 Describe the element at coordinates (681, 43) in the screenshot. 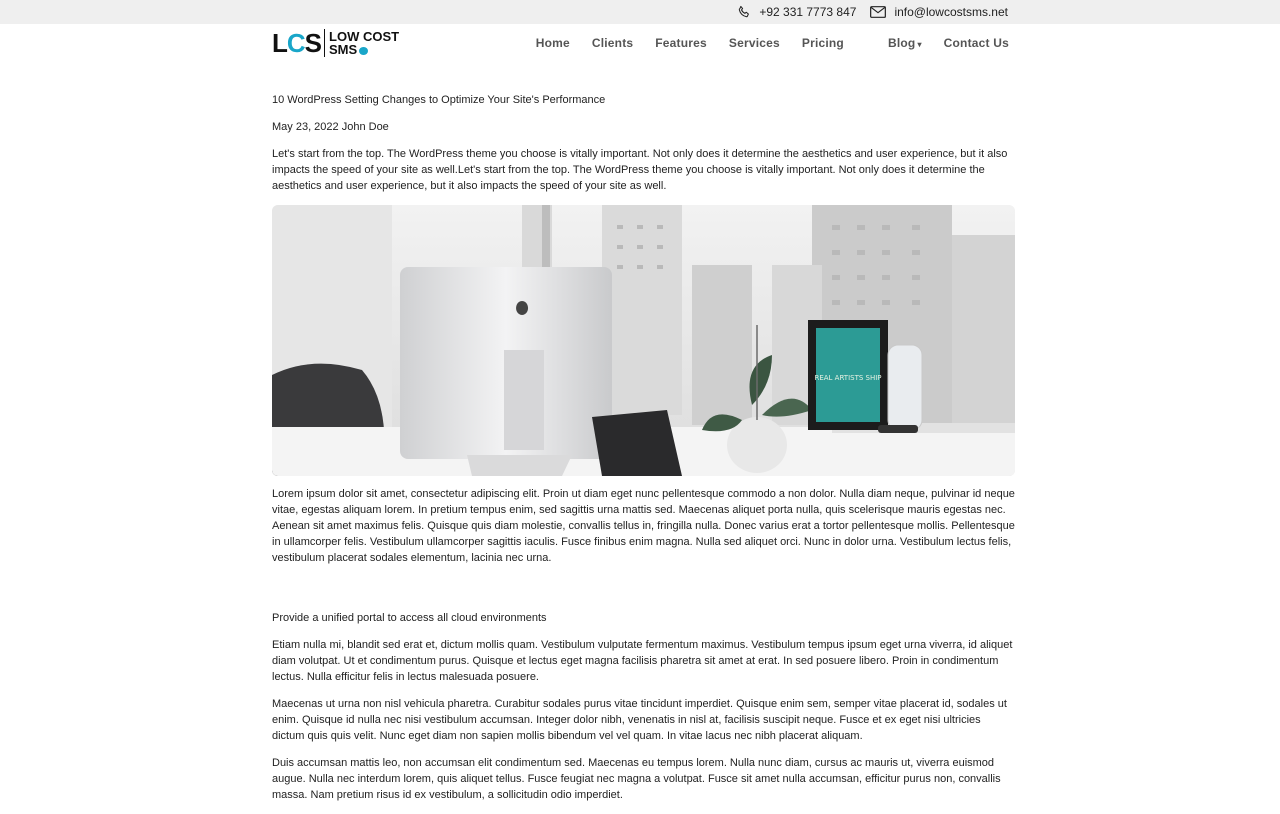

I see `nav-features: Features` at that location.